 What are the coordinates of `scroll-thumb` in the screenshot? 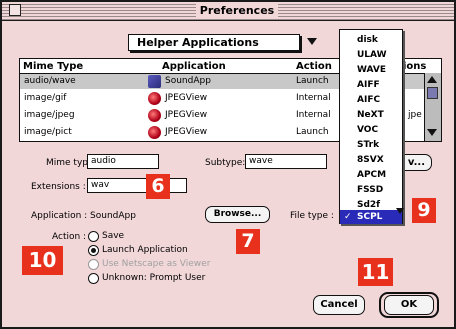 It's located at (432, 93).